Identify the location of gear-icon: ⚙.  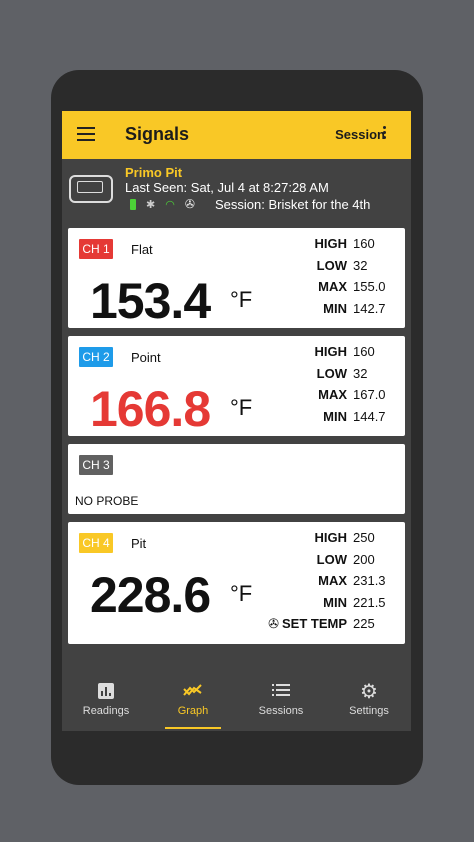
(369, 692).